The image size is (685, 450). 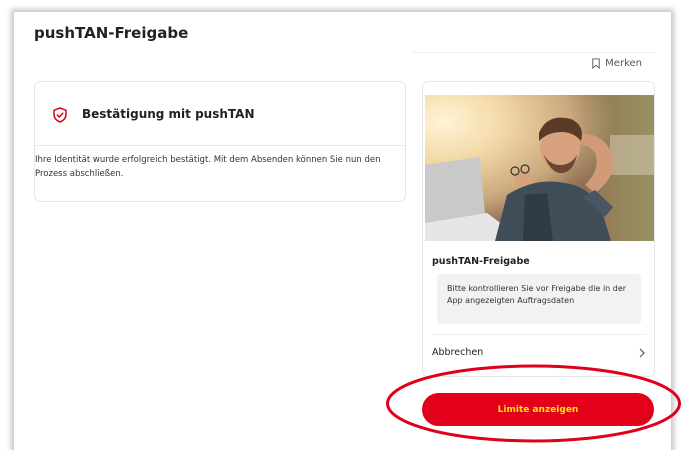 I want to click on bookmark-icon, so click(x=596, y=63).